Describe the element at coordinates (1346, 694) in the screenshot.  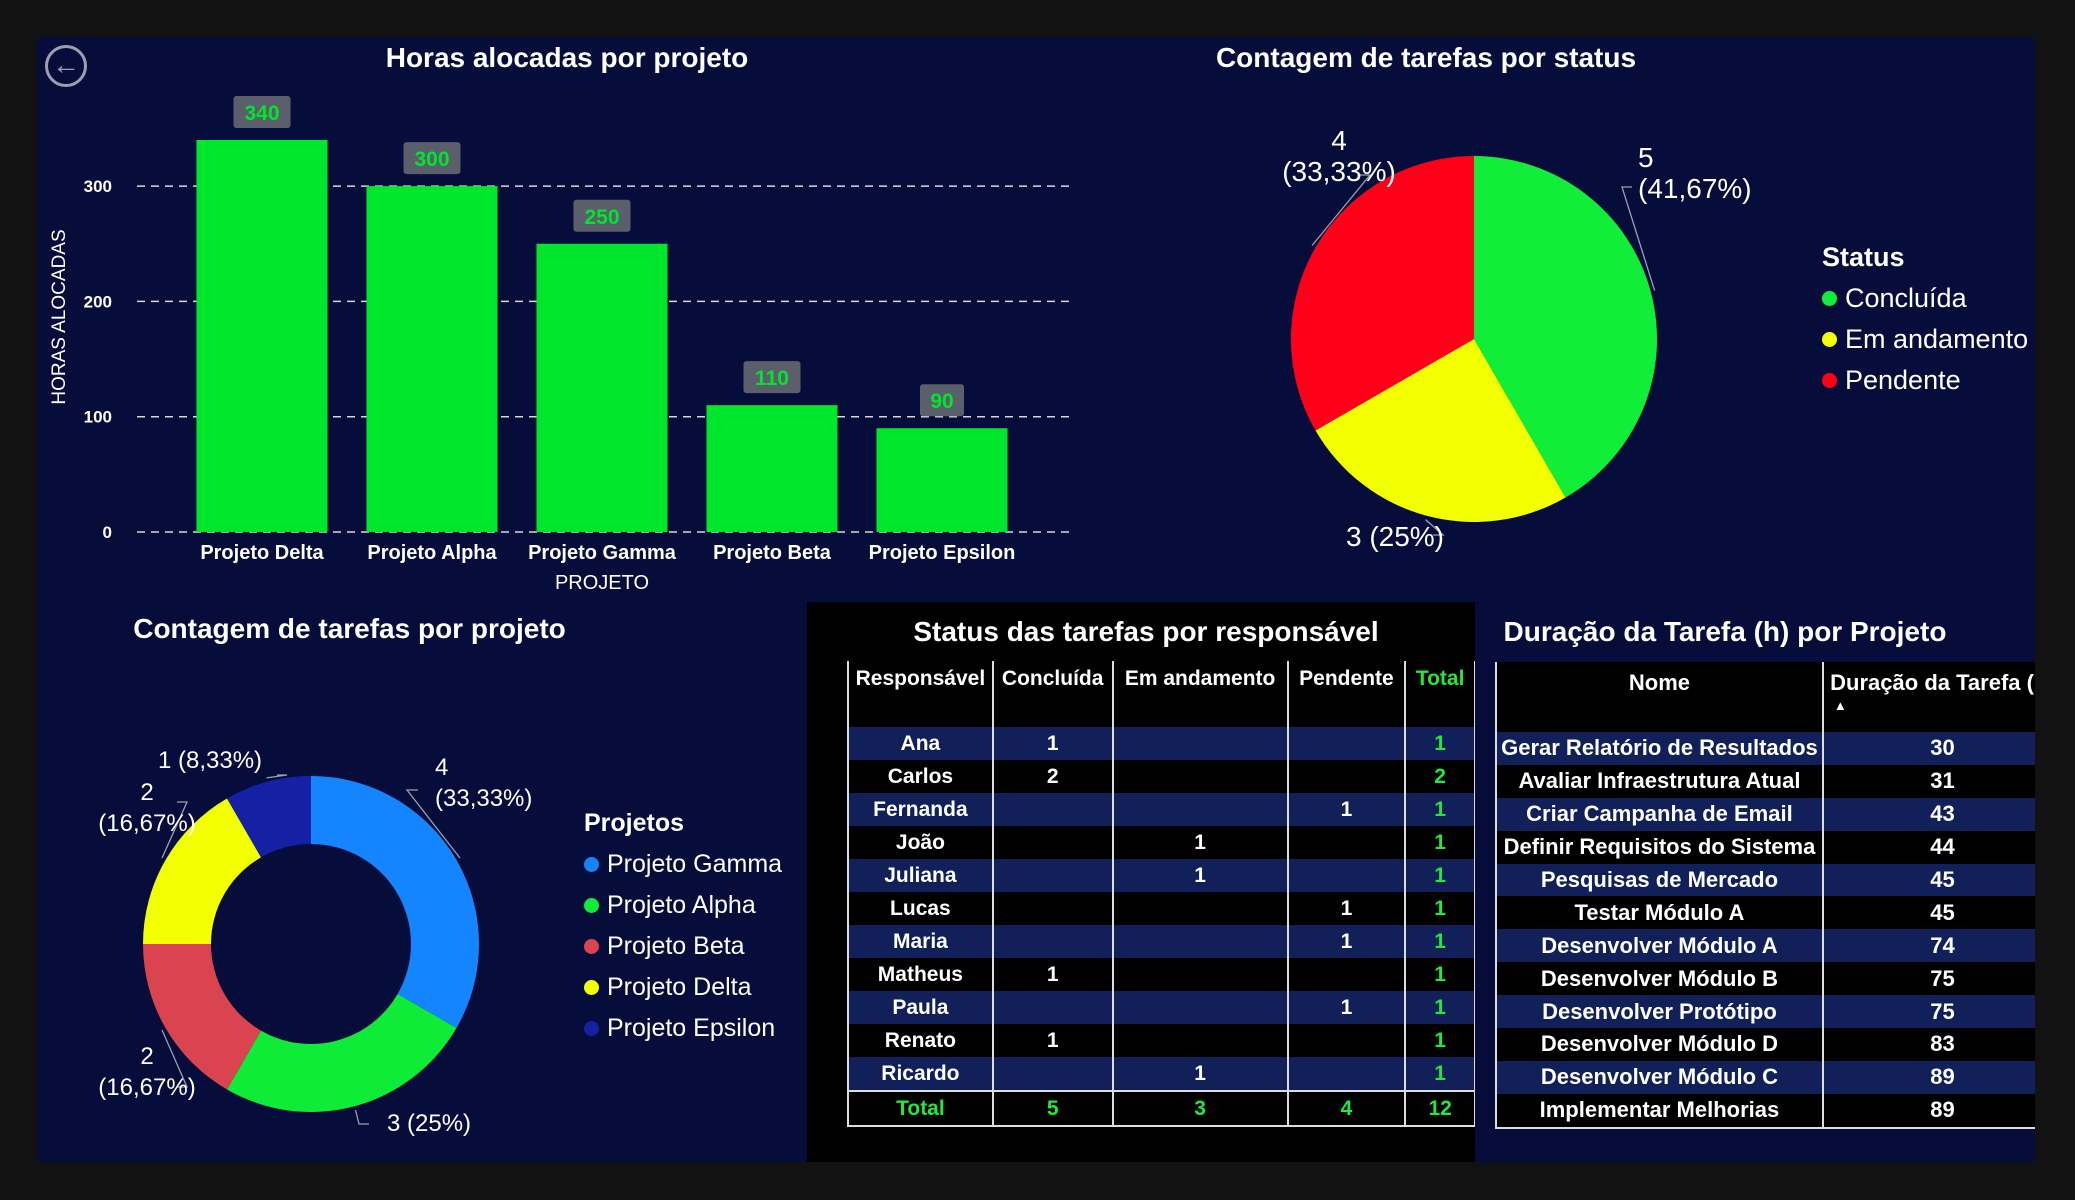
I see `col-header: Pendente` at that location.